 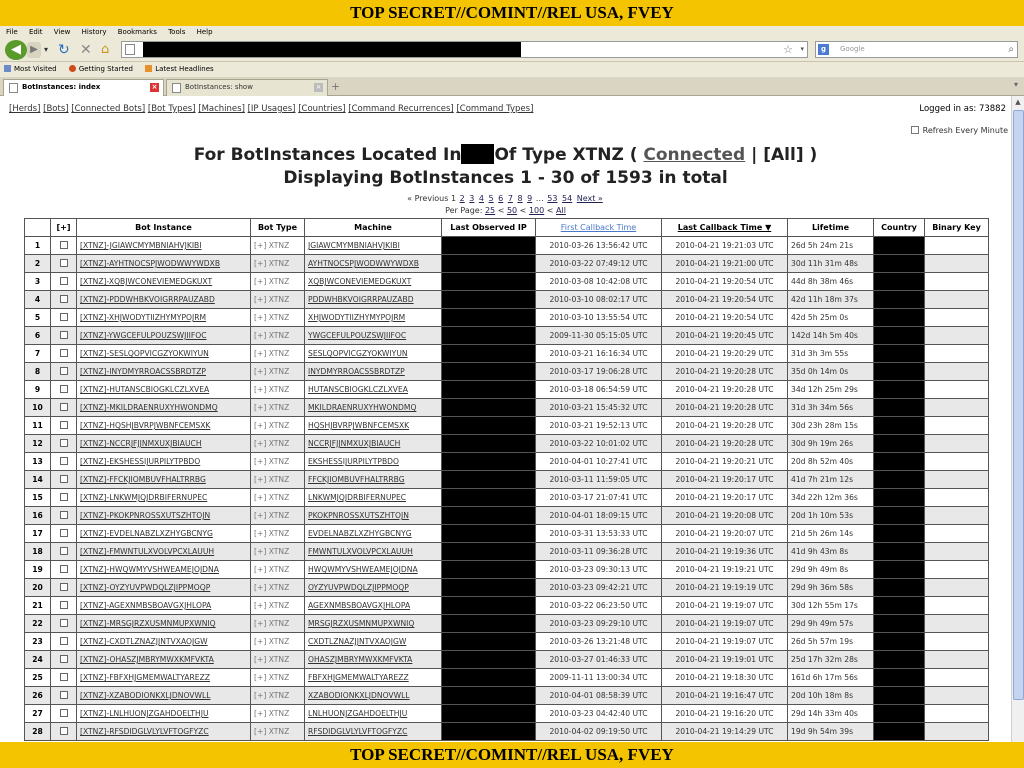 I want to click on home-icon: ⌂, so click(x=105, y=50).